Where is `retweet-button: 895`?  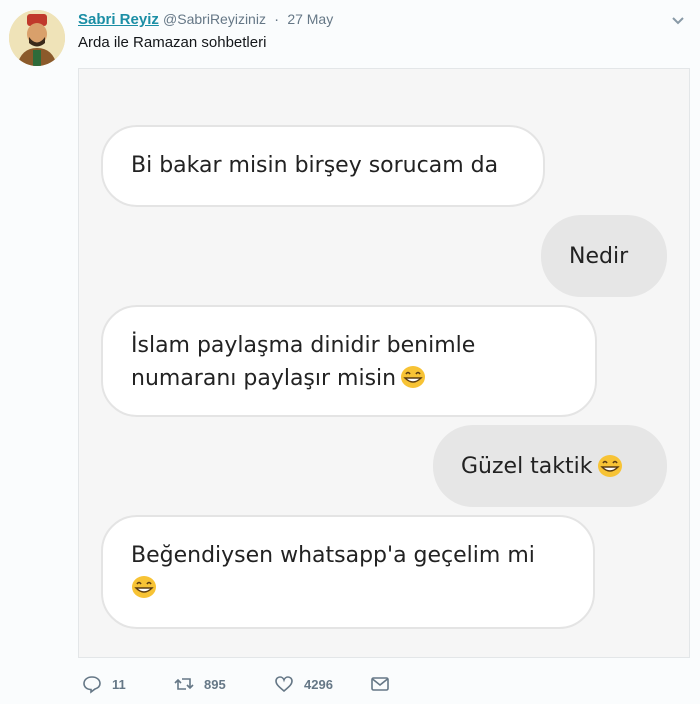 retweet-button: 895 is located at coordinates (200, 684).